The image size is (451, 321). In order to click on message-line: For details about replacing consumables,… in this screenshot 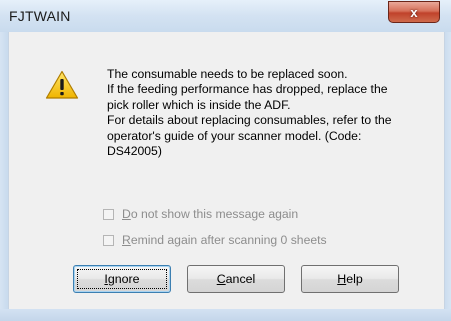, I will do `click(249, 120)`.